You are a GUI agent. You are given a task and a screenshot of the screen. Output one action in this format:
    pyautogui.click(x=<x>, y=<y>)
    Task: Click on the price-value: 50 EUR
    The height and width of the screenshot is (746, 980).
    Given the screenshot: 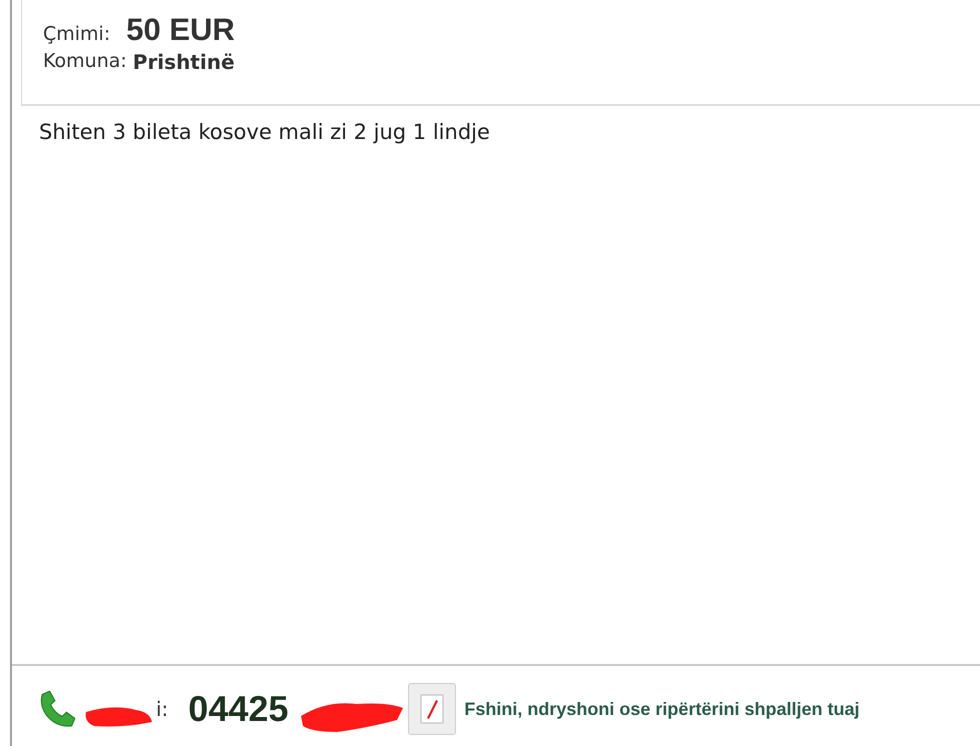 What is the action you would take?
    pyautogui.click(x=180, y=30)
    